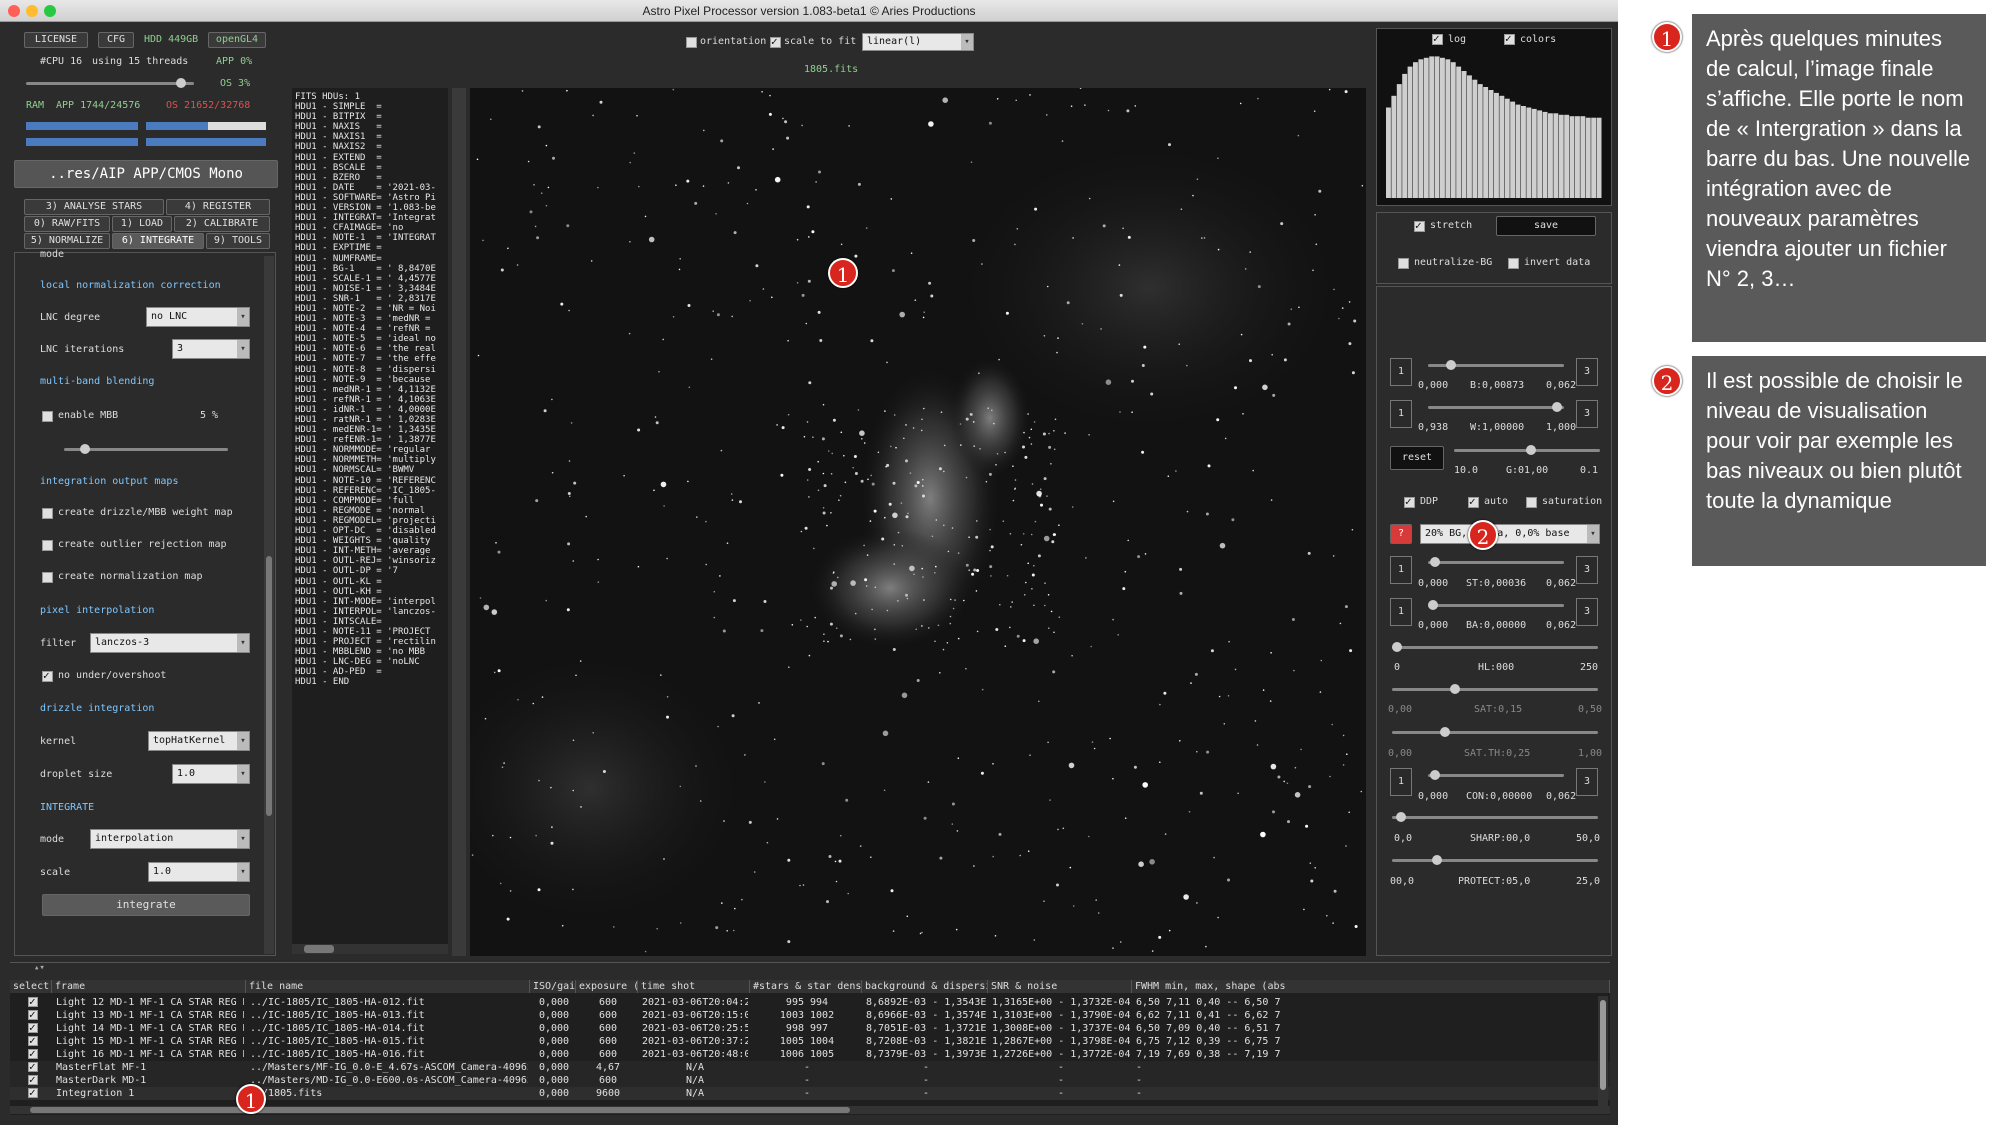 This screenshot has height=1125, width=2000. Describe the element at coordinates (211, 349) in the screenshot. I see `lnc-iterations-select: 3` at that location.